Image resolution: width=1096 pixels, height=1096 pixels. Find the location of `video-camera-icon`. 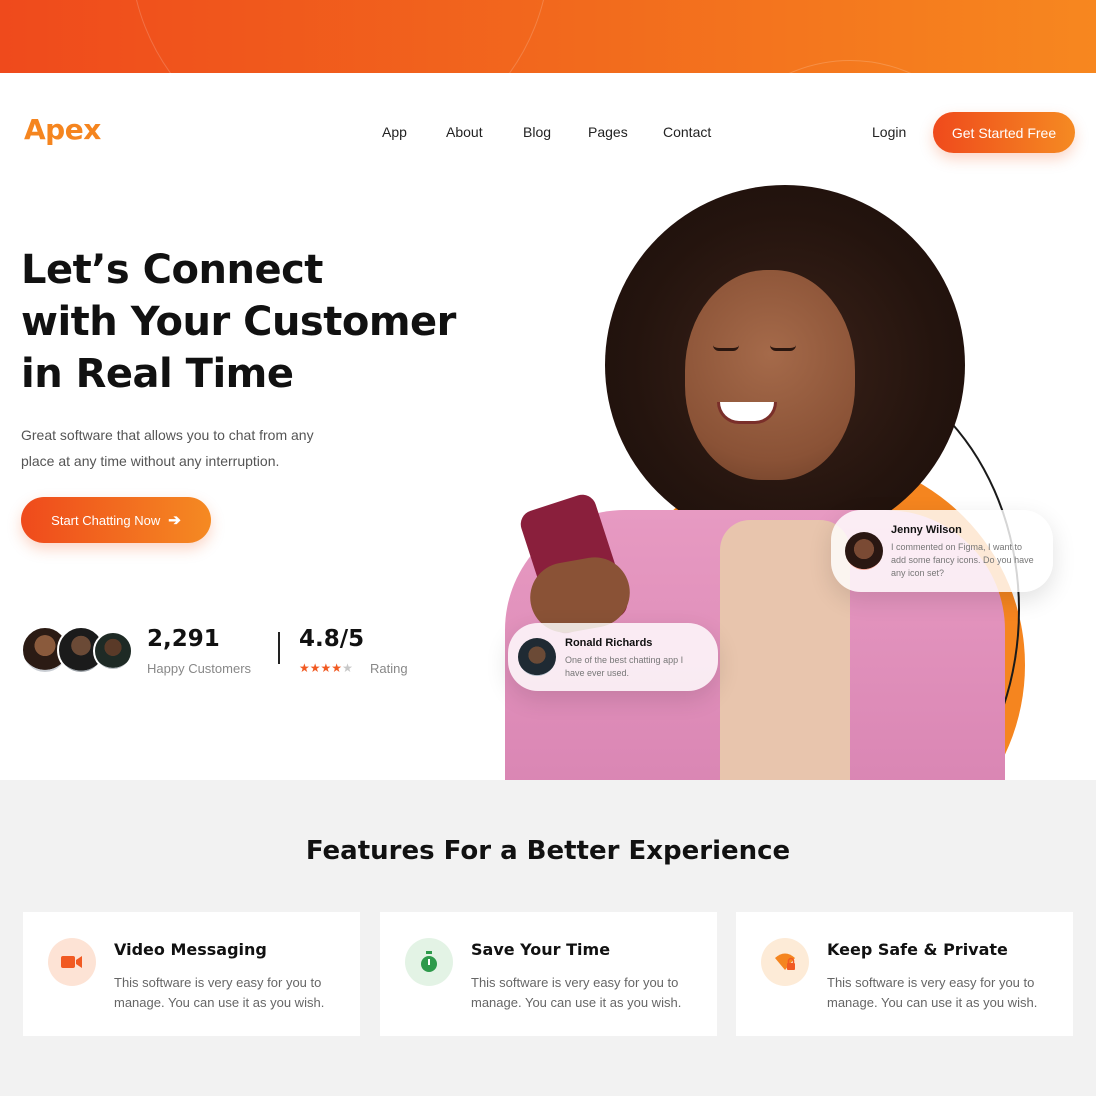

video-camera-icon is located at coordinates (72, 962).